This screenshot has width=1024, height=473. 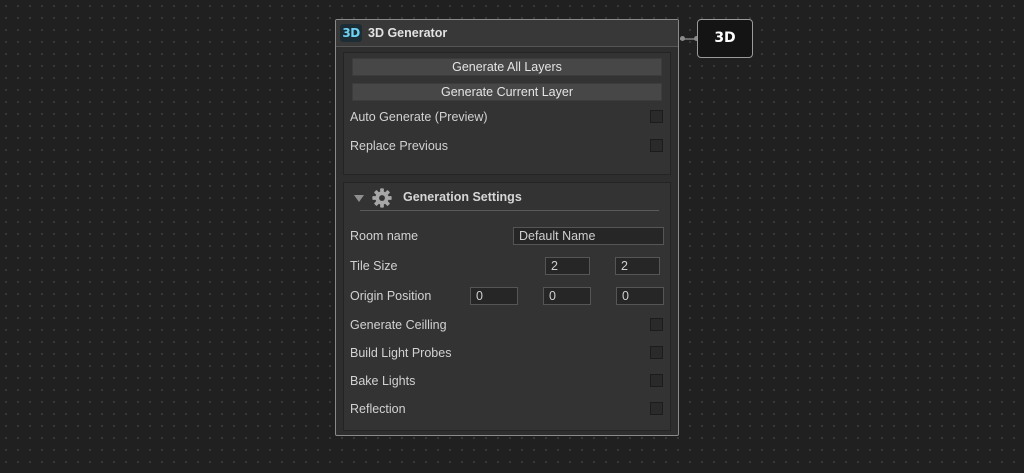 I want to click on 3d-icon: 3D, so click(x=351, y=33).